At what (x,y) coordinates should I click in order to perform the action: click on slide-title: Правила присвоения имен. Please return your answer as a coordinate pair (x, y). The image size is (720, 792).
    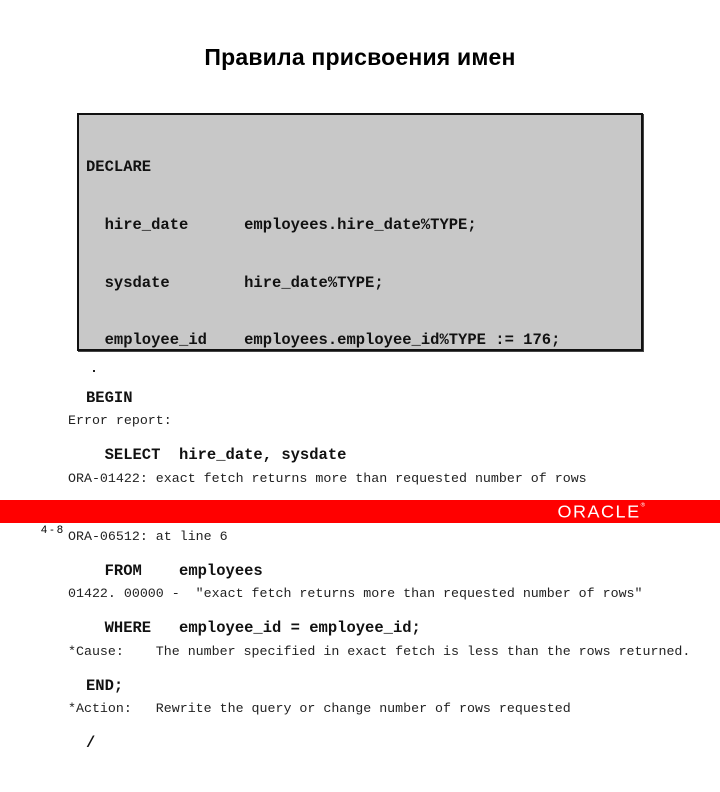
    Looking at the image, I should click on (360, 57).